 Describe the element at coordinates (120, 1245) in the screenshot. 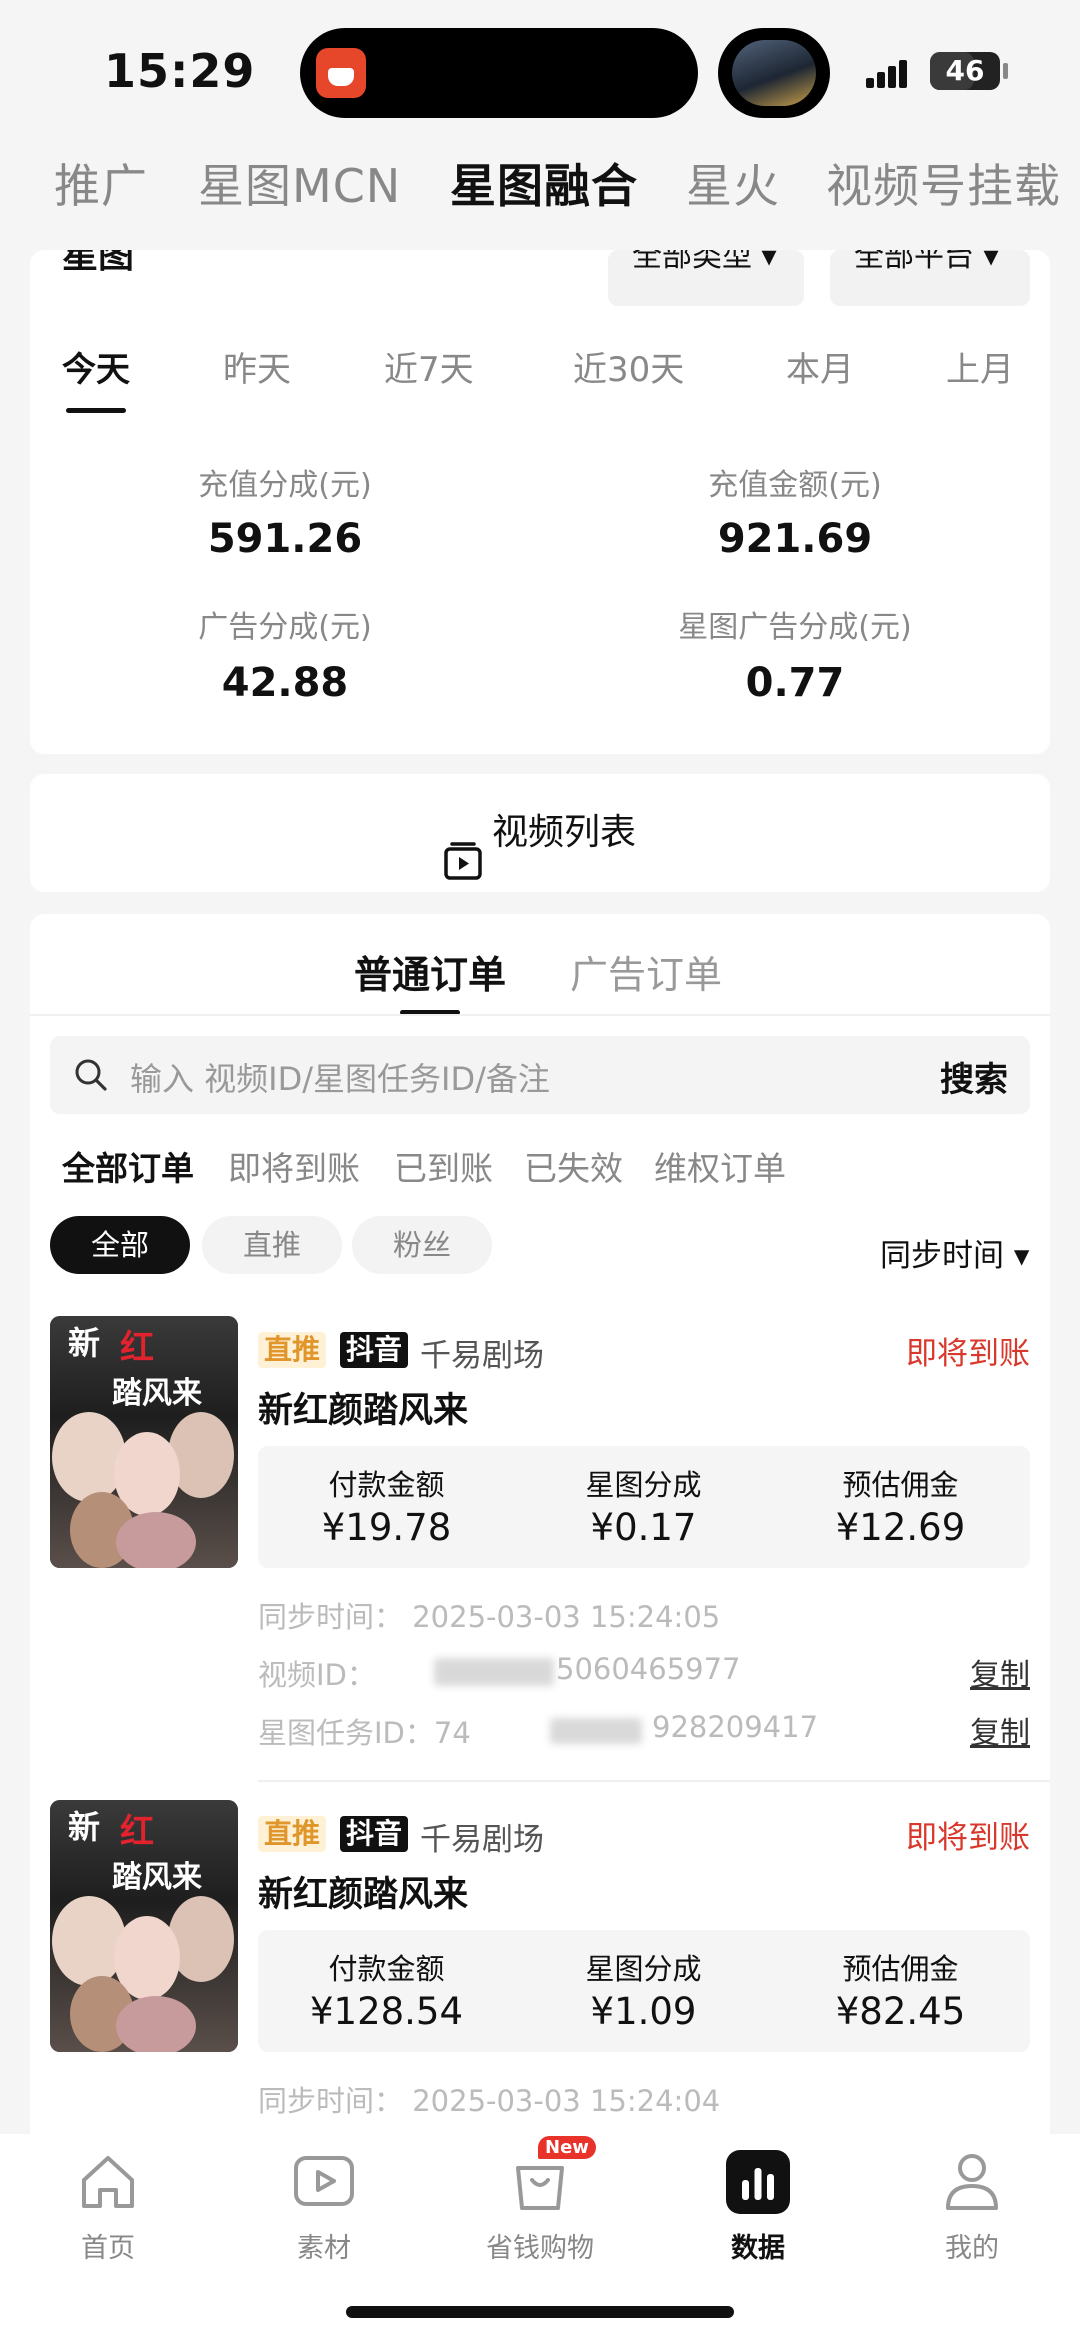

I see `chip-all: 全部` at that location.